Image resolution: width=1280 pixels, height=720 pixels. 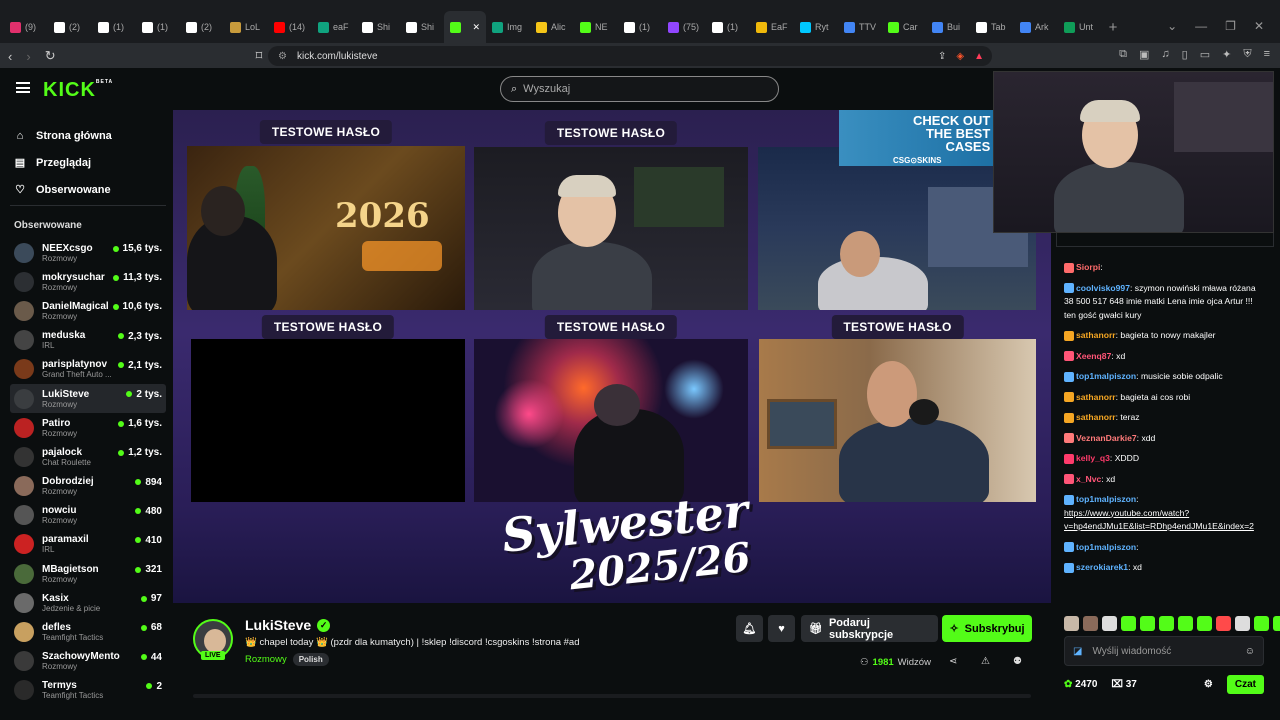 What do you see at coordinates (992, 27) in the screenshot?
I see `browser-tab: Tab` at bounding box center [992, 27].